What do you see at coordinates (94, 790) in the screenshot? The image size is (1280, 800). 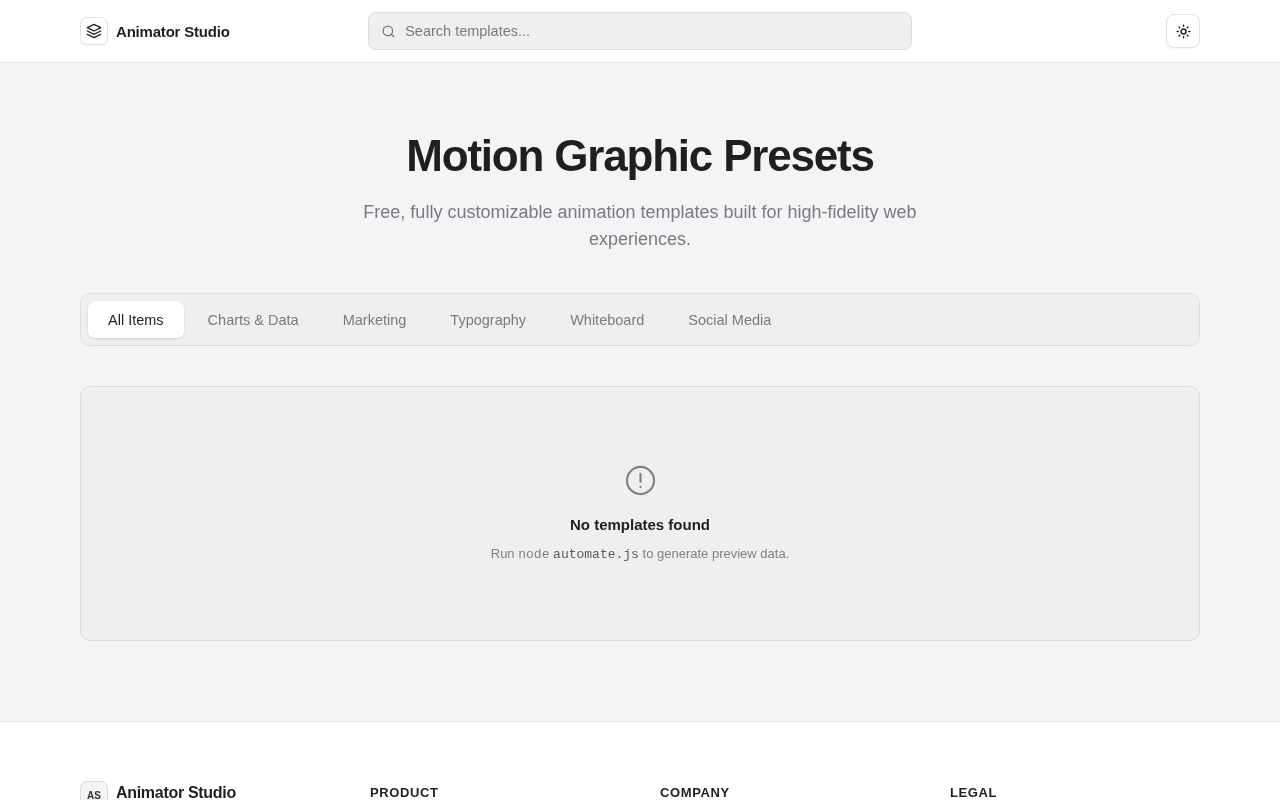 I see `brand-badge: AS` at bounding box center [94, 790].